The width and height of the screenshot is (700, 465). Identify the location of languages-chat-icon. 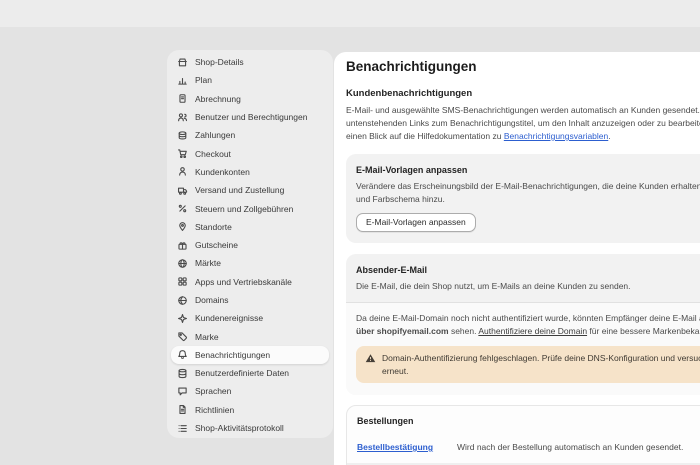
(182, 391).